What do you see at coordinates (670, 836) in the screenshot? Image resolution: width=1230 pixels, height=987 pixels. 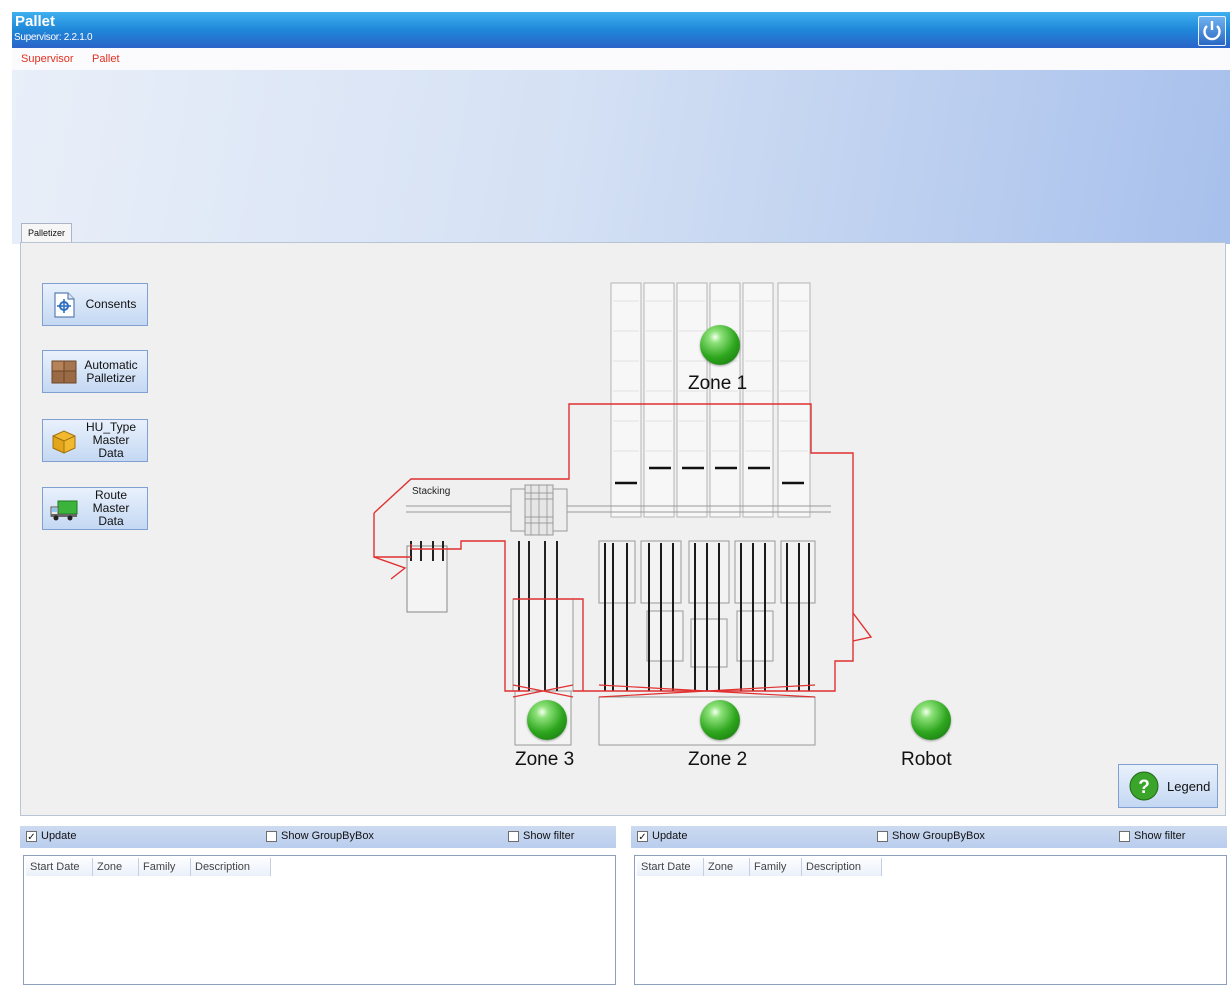 I see `right-update-label: Update` at bounding box center [670, 836].